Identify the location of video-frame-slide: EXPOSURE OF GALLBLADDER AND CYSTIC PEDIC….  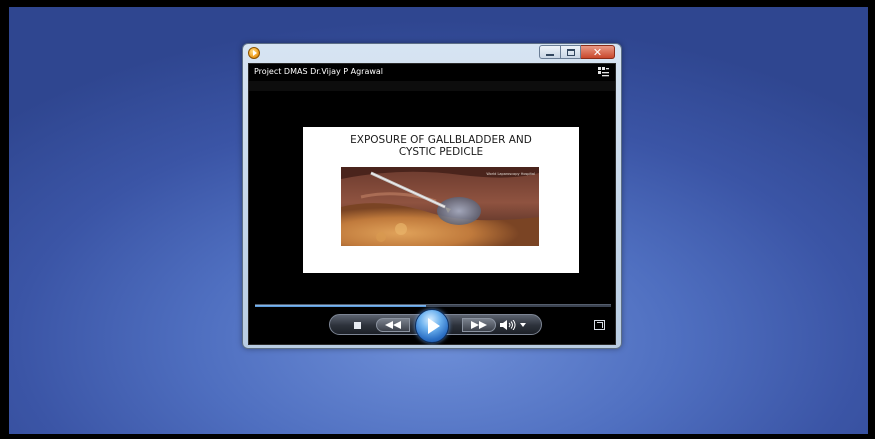
(441, 200).